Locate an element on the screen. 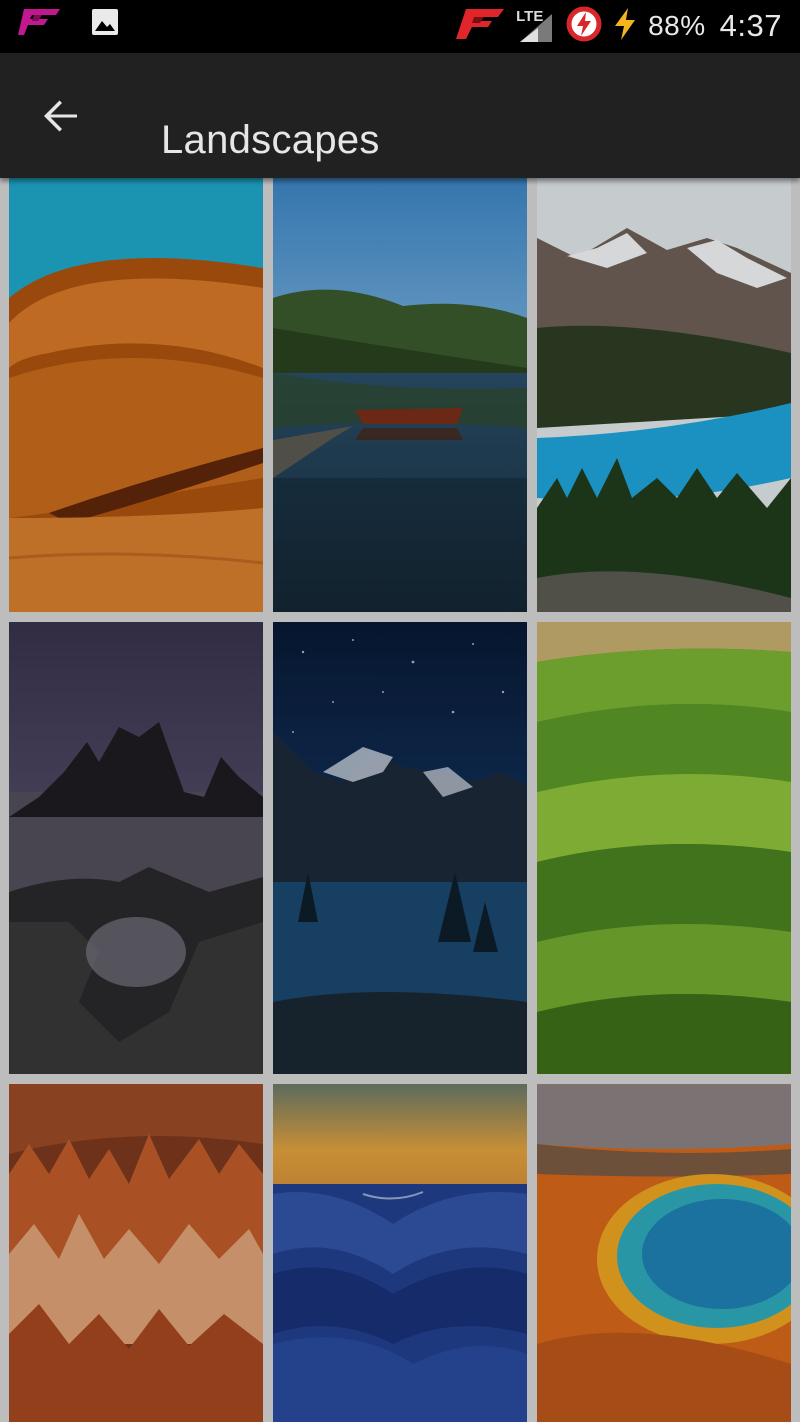 This screenshot has height=1422, width=800. arrow-back-icon is located at coordinates (60, 116).